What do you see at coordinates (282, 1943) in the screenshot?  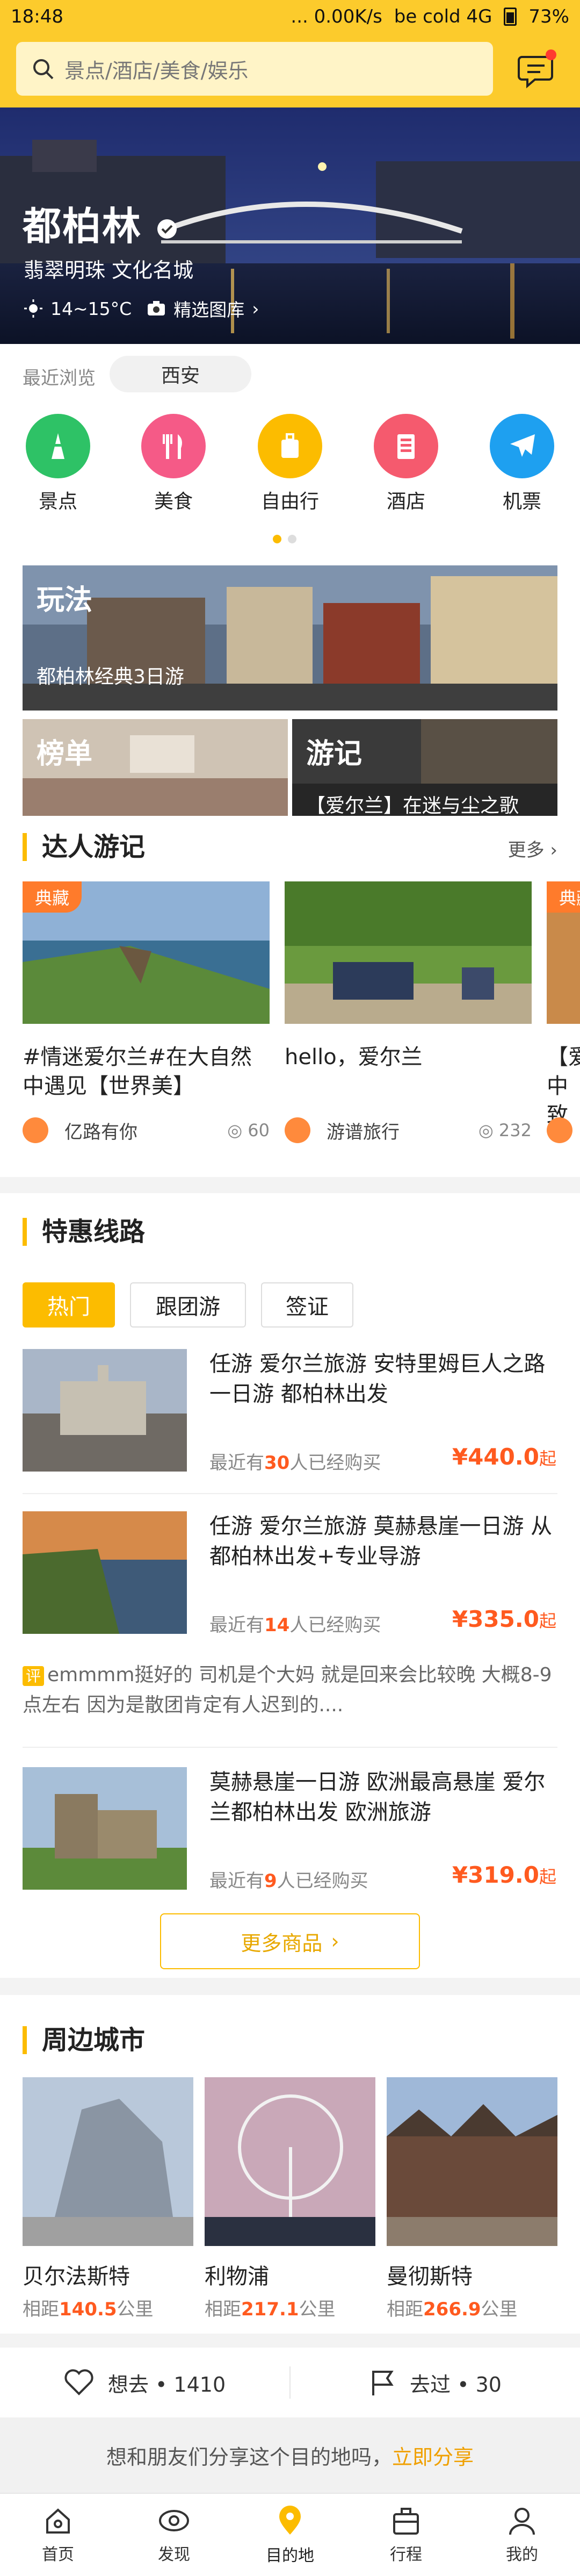 I see `more-products-label: 更多商品` at bounding box center [282, 1943].